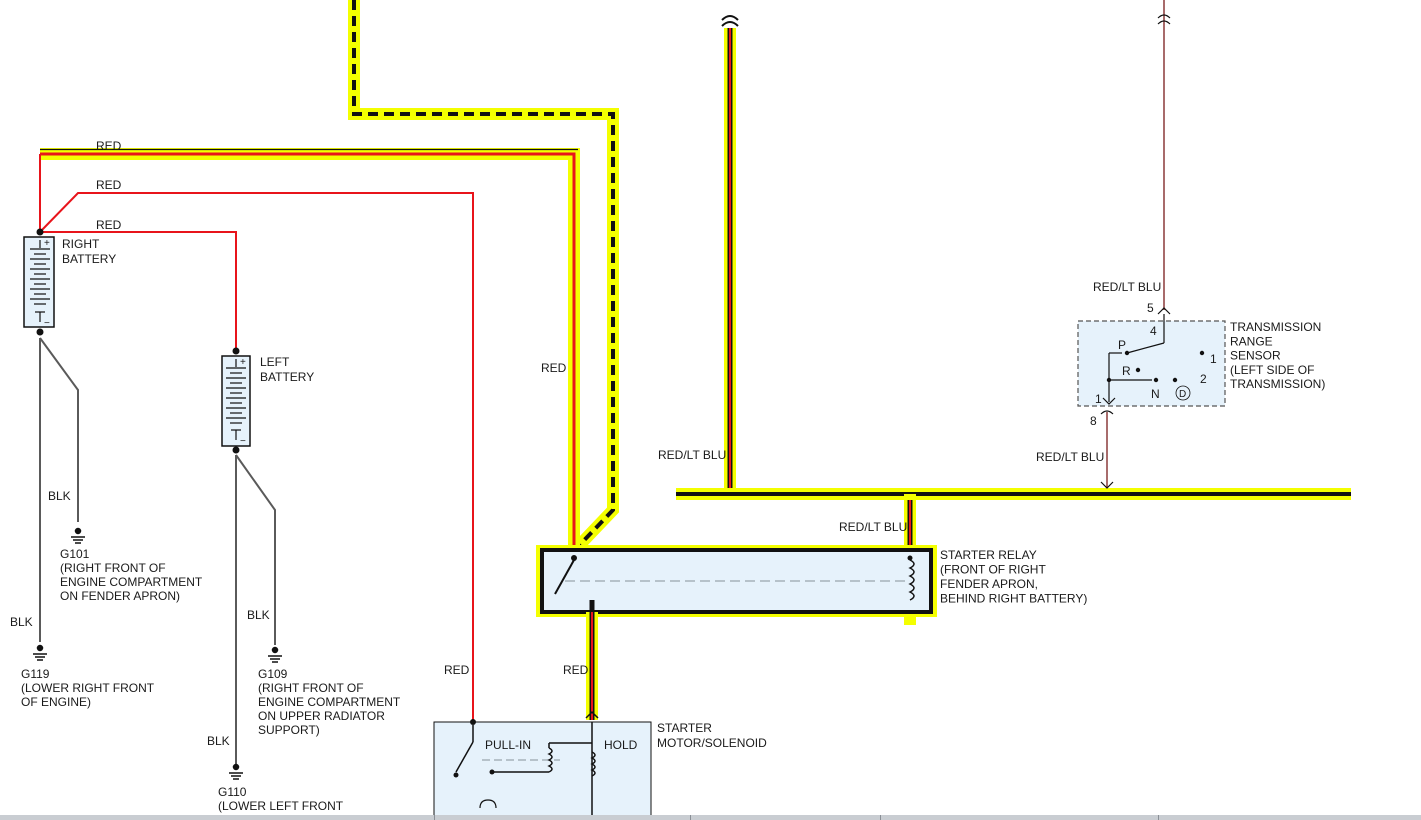 The height and width of the screenshot is (820, 1421). Describe the element at coordinates (1150, 308) in the screenshot. I see `pin-5: 5` at that location.